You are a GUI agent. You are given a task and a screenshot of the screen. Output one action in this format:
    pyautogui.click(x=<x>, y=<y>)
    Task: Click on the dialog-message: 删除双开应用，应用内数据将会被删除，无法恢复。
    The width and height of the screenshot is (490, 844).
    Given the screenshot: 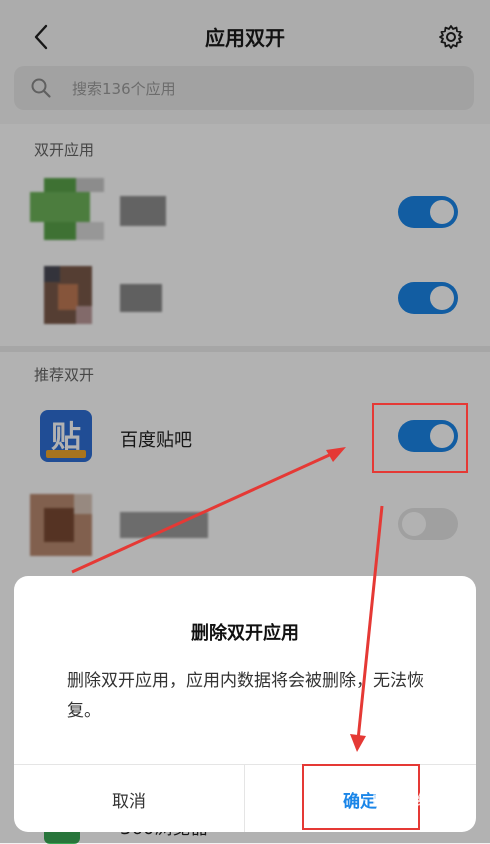 What is the action you would take?
    pyautogui.click(x=245, y=696)
    